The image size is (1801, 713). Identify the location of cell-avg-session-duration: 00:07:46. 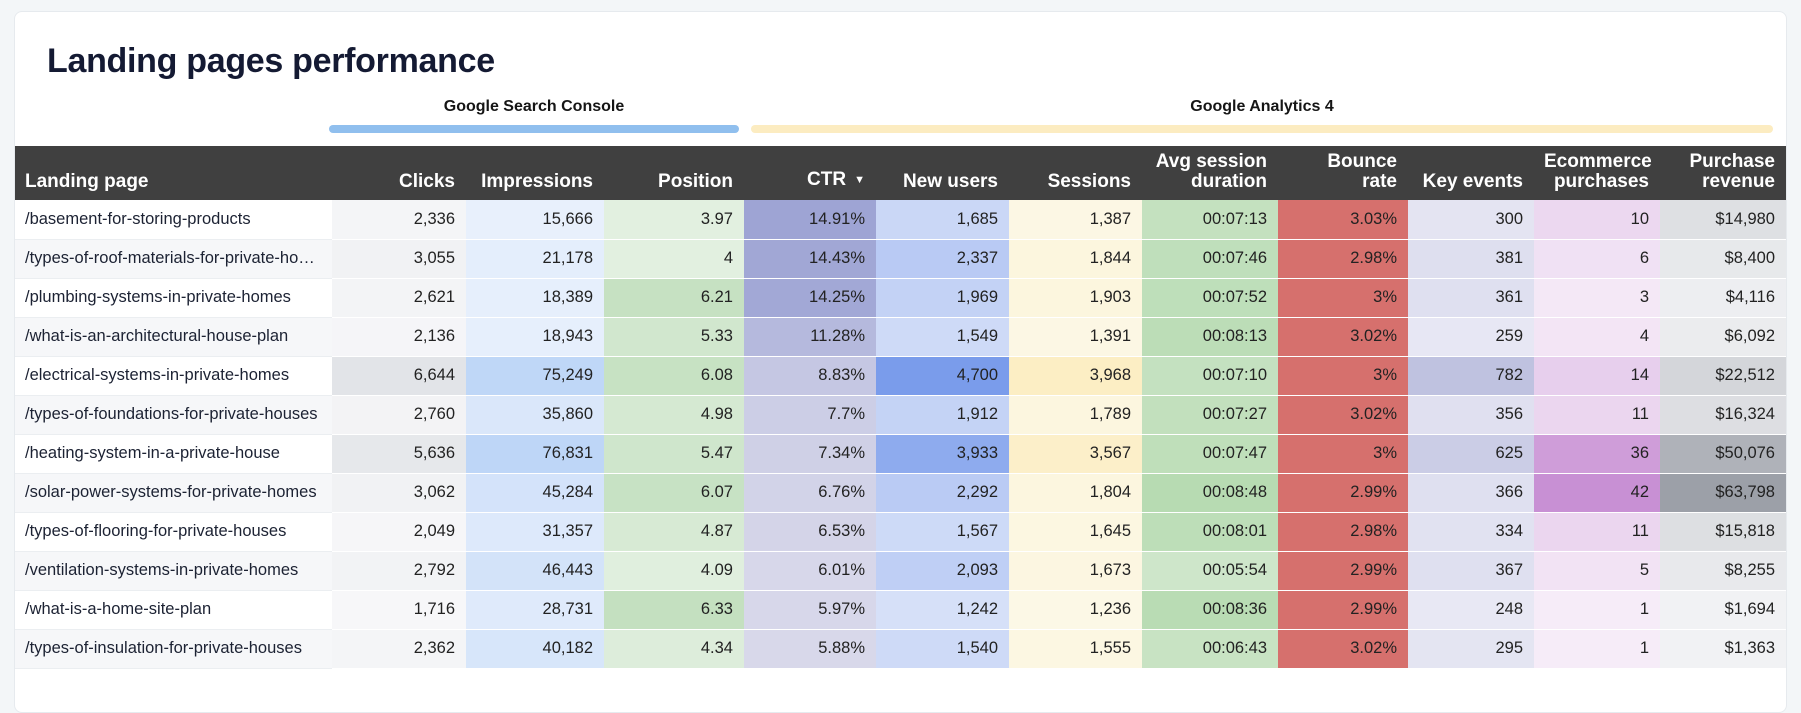
(1210, 259).